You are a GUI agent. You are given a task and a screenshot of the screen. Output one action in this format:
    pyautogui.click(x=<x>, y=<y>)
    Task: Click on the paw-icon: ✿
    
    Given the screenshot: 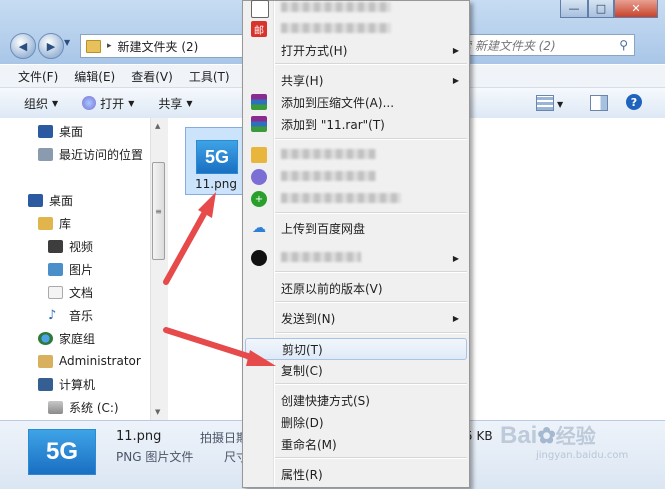 What is the action you would take?
    pyautogui.click(x=546, y=435)
    